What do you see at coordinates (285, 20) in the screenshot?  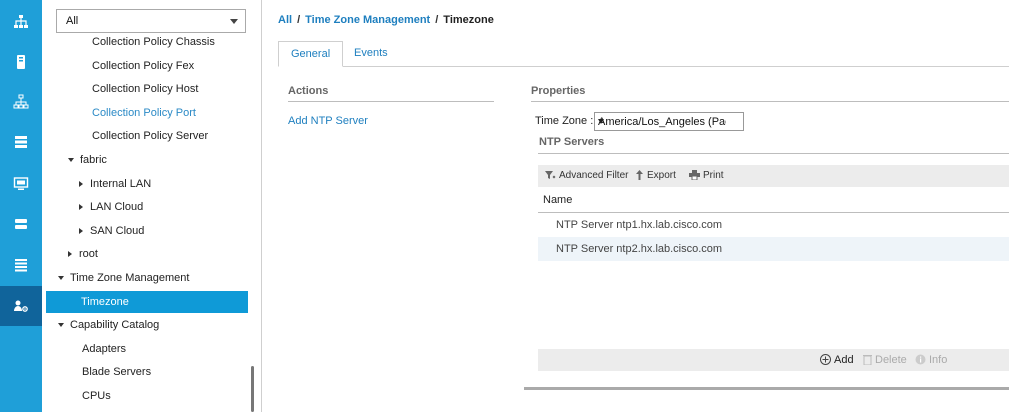 I see `breadcrumb-all: All` at bounding box center [285, 20].